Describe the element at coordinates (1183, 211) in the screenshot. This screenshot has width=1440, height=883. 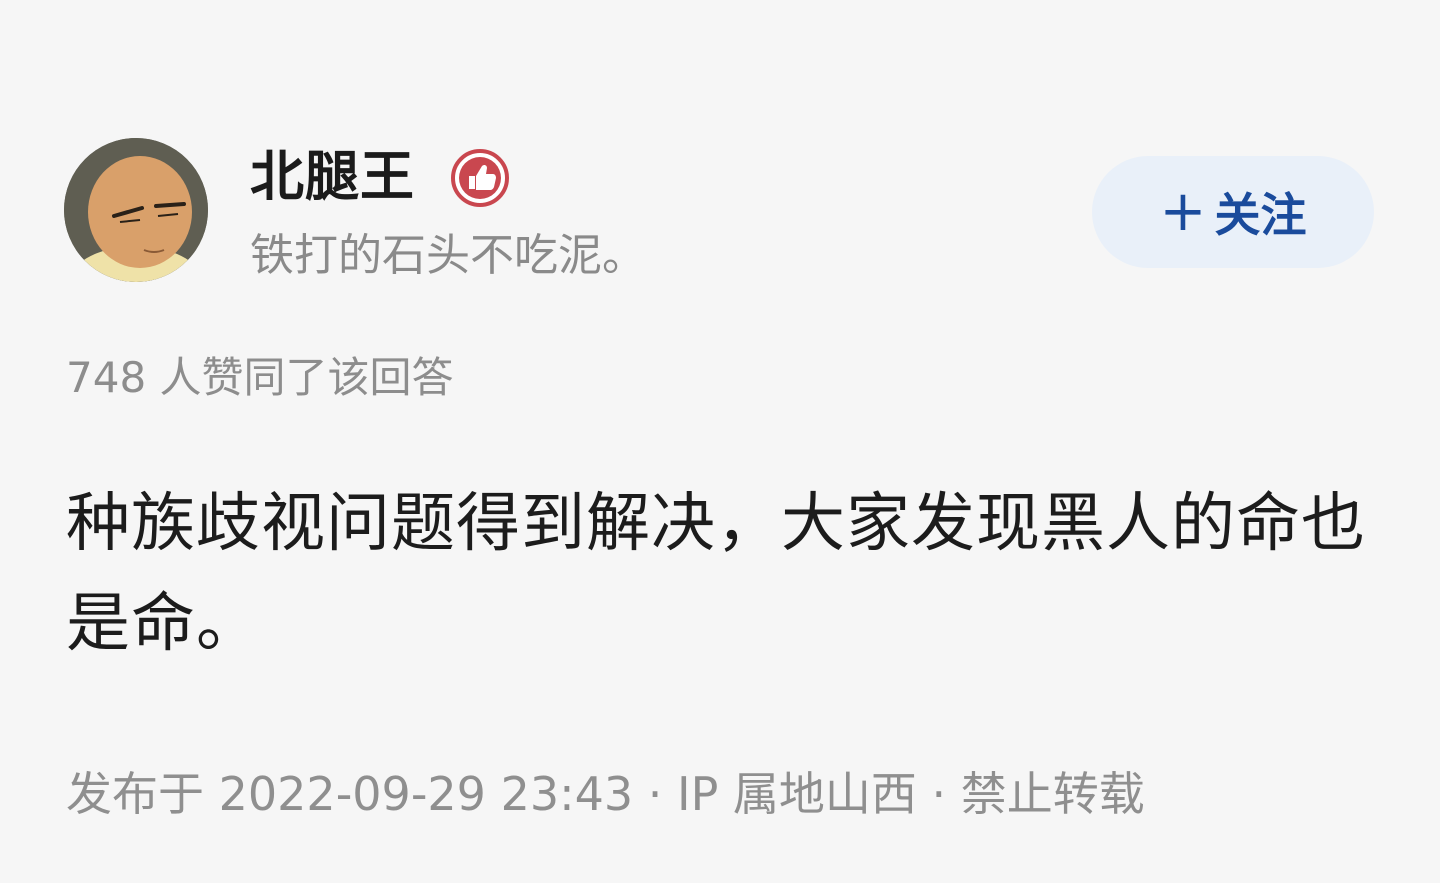
I see `plus-icon: +` at that location.